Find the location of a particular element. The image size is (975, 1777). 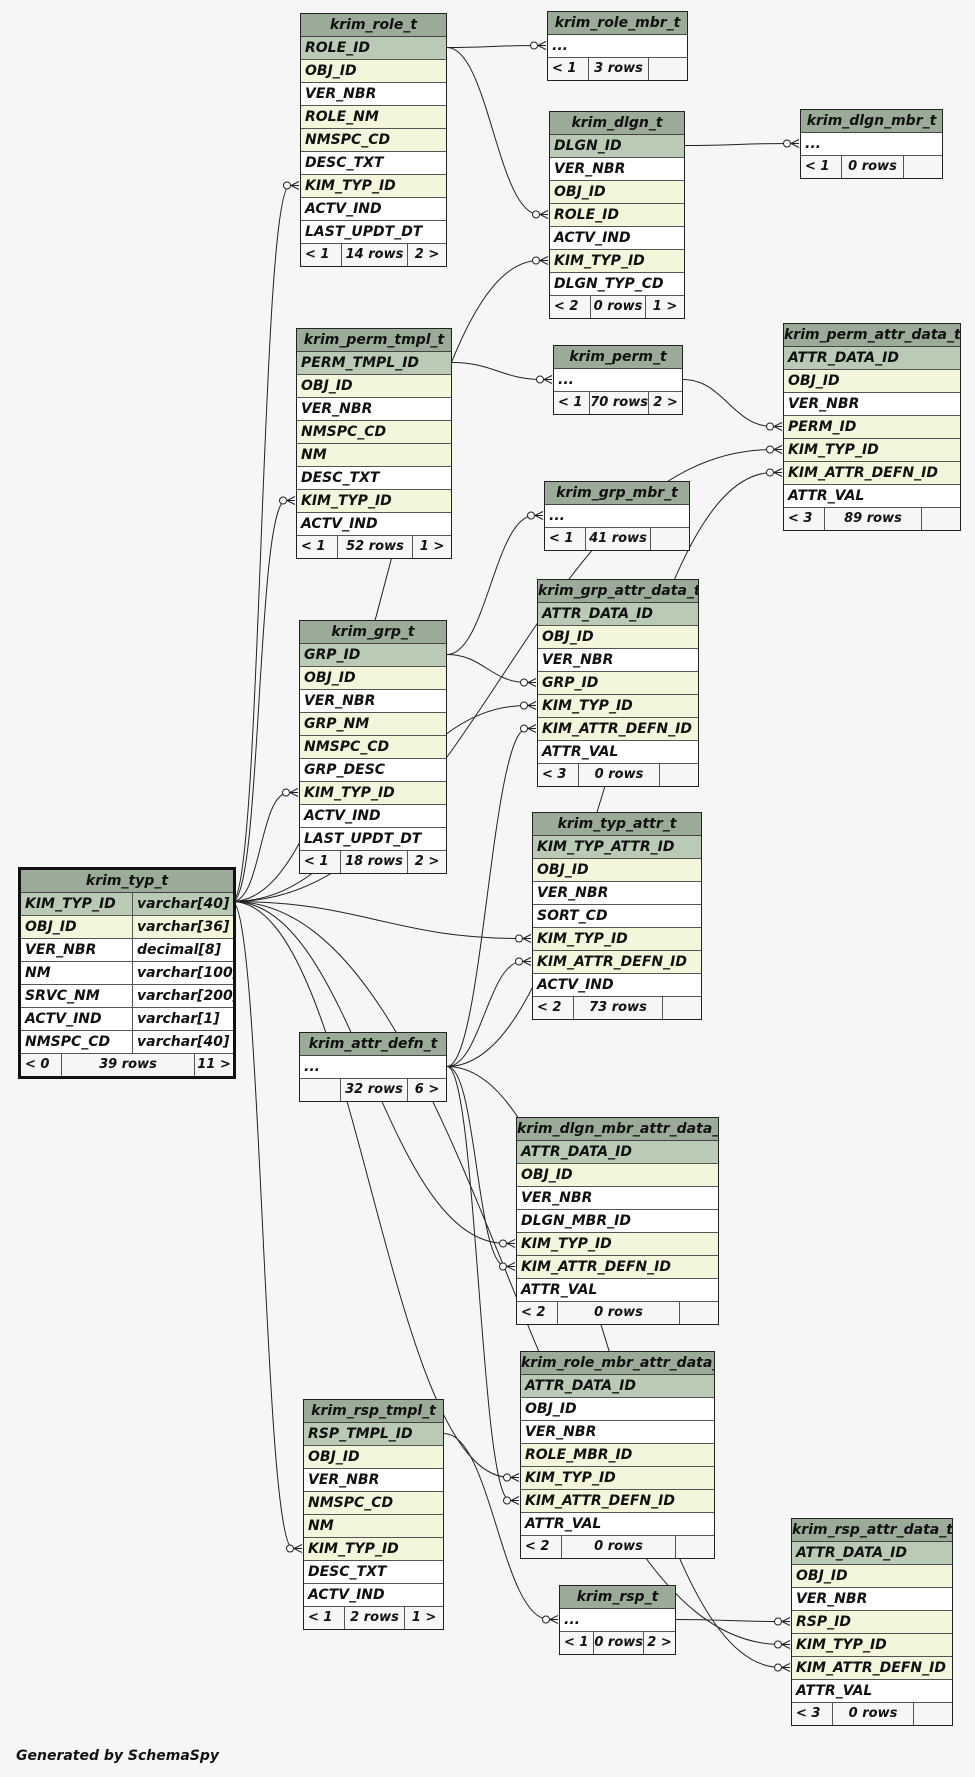

table-krim-rsp-t: krim_rsp_t... < 10 rows 2 > is located at coordinates (617, 1620).